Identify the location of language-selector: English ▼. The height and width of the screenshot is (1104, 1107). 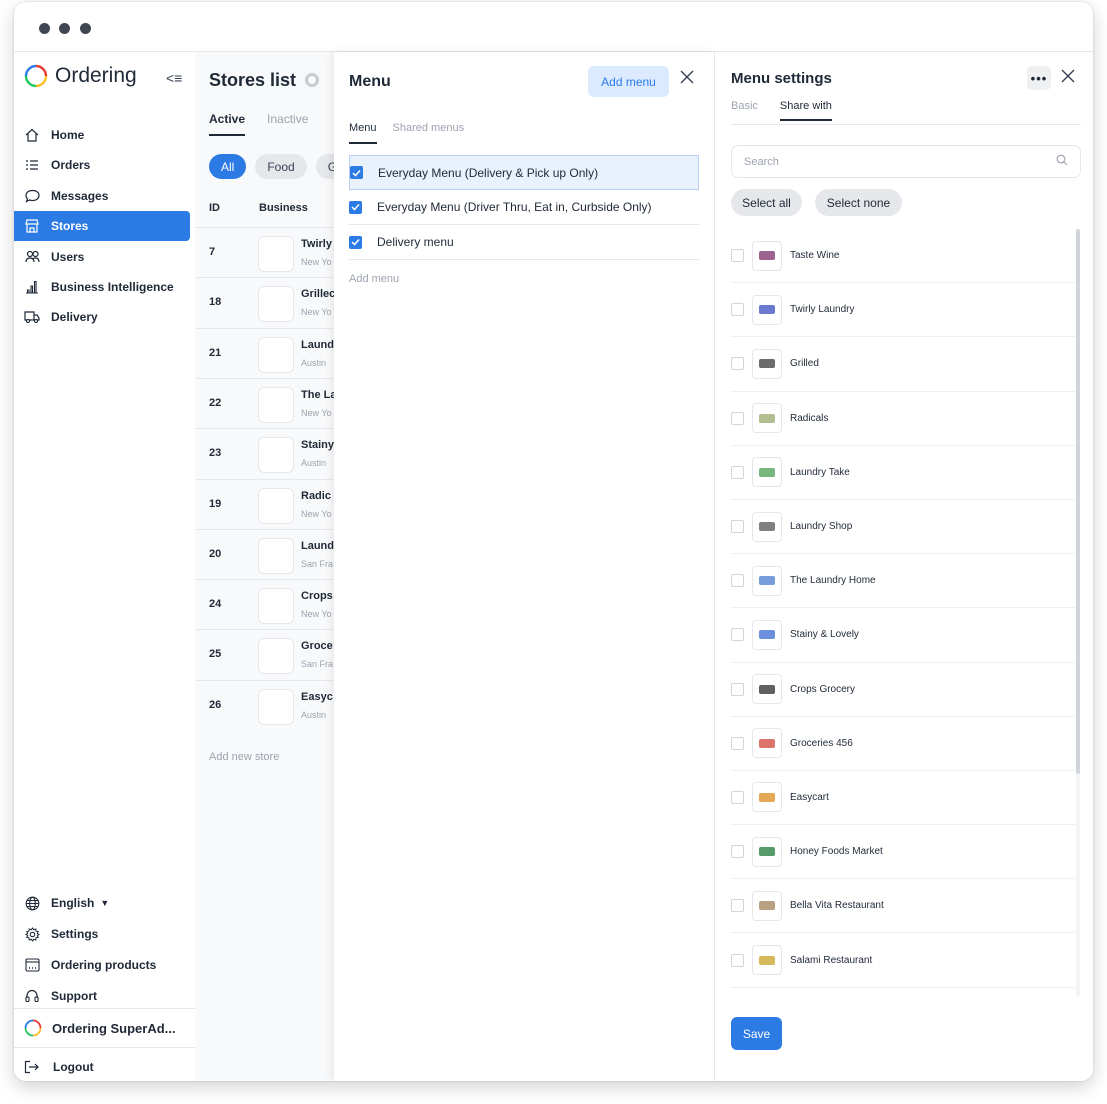
(104, 903).